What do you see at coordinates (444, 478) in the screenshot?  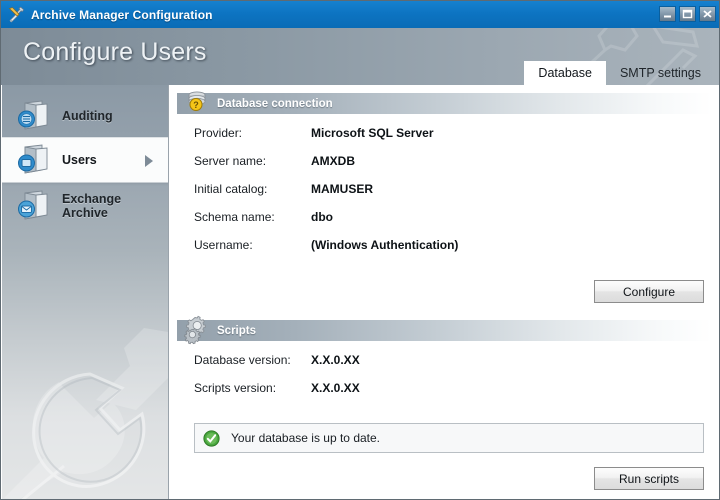 I see `run-scripts-button-row: Run scripts` at bounding box center [444, 478].